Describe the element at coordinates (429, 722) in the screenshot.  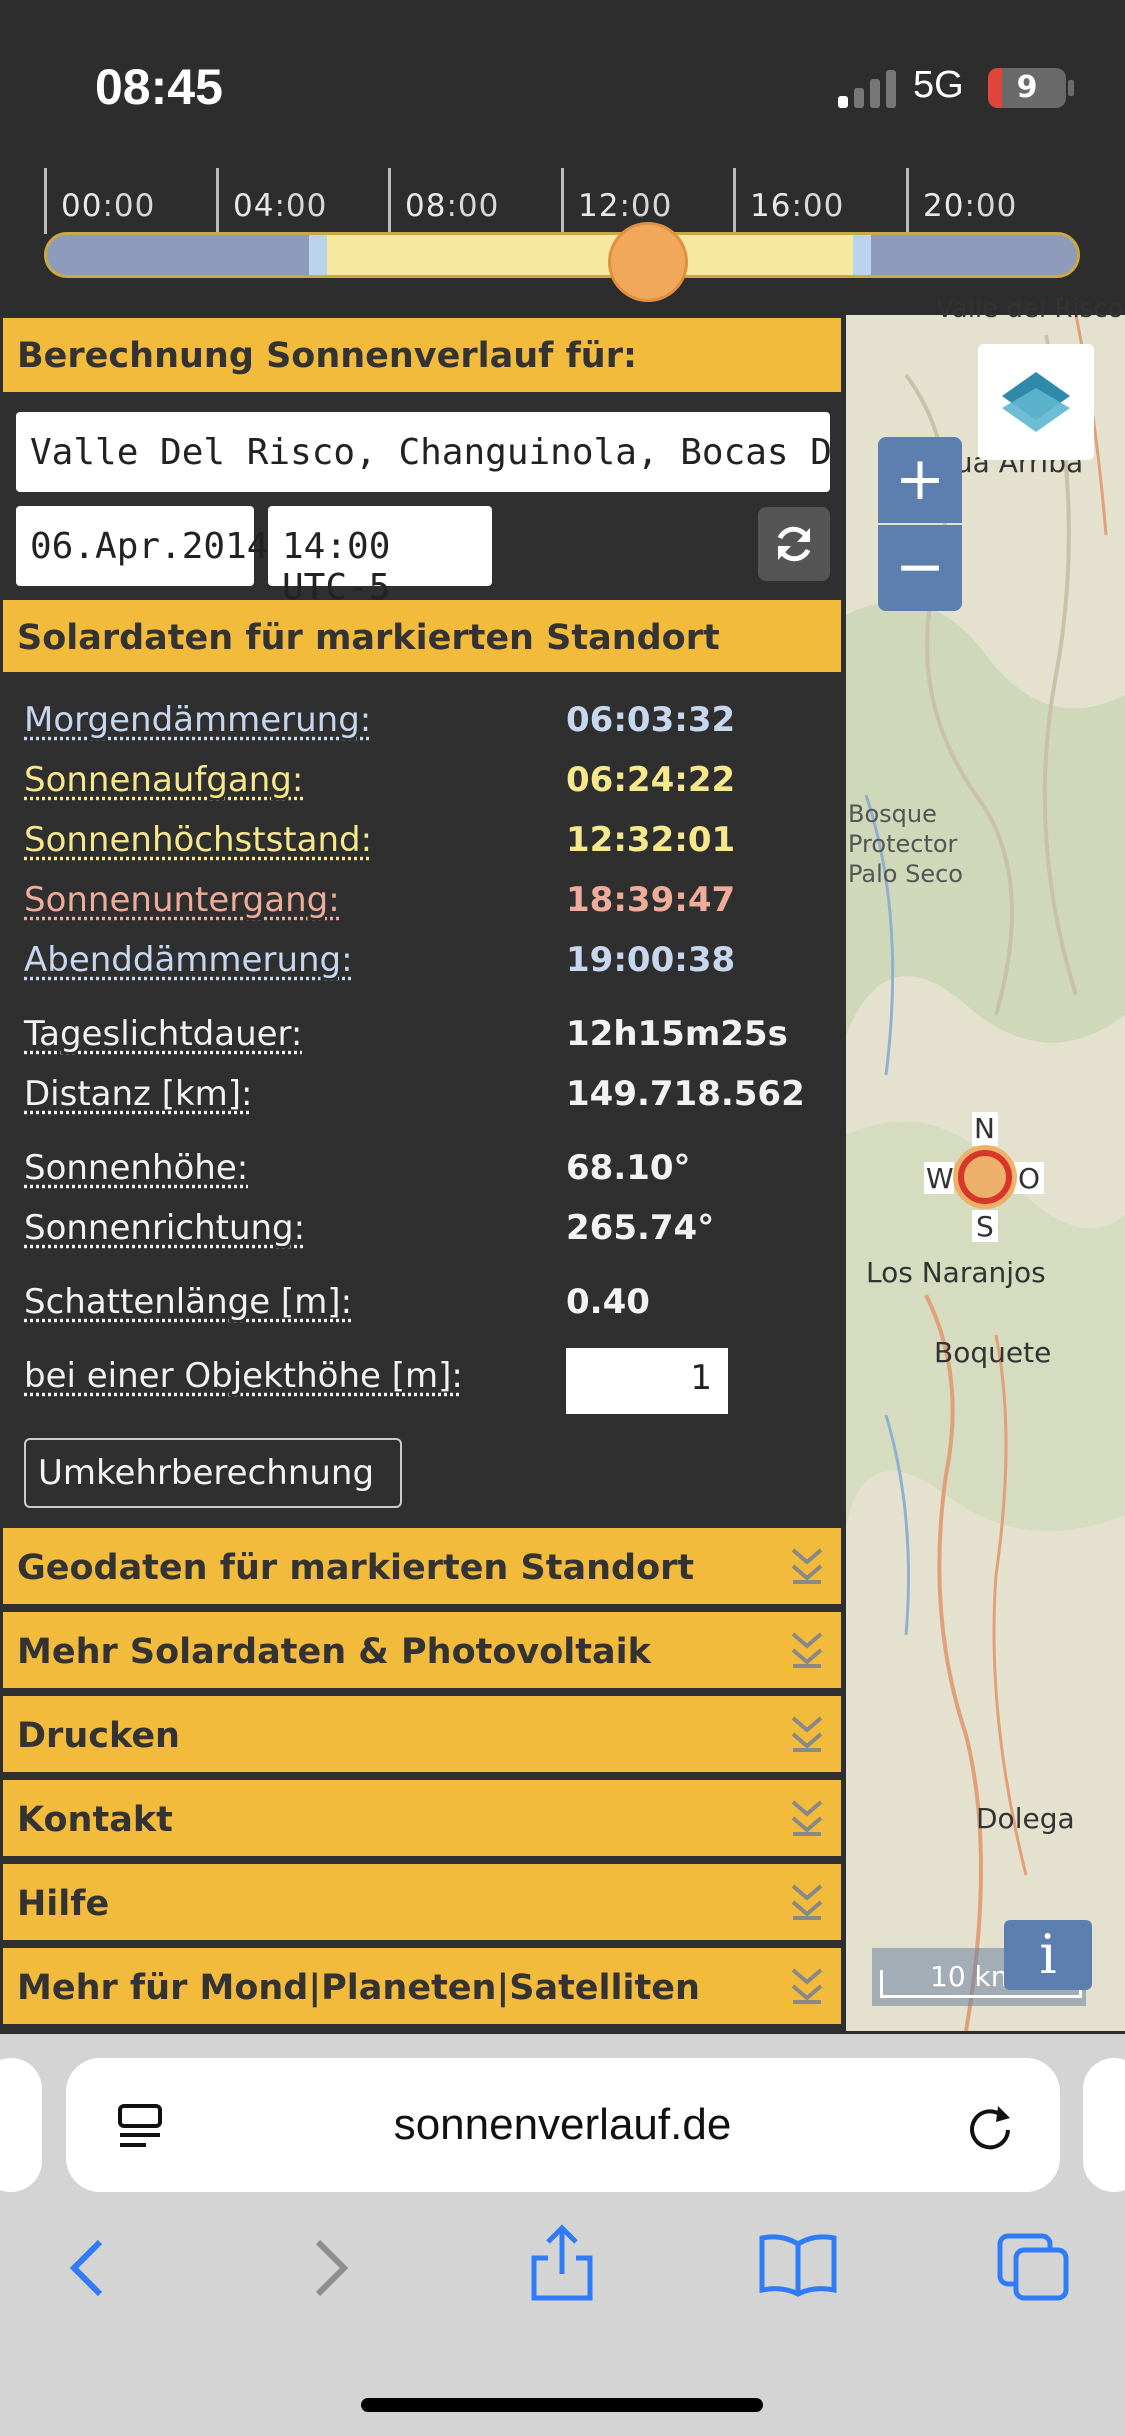
I see `morning-twilight-row: Morgendämmerung: 06:03:32` at that location.